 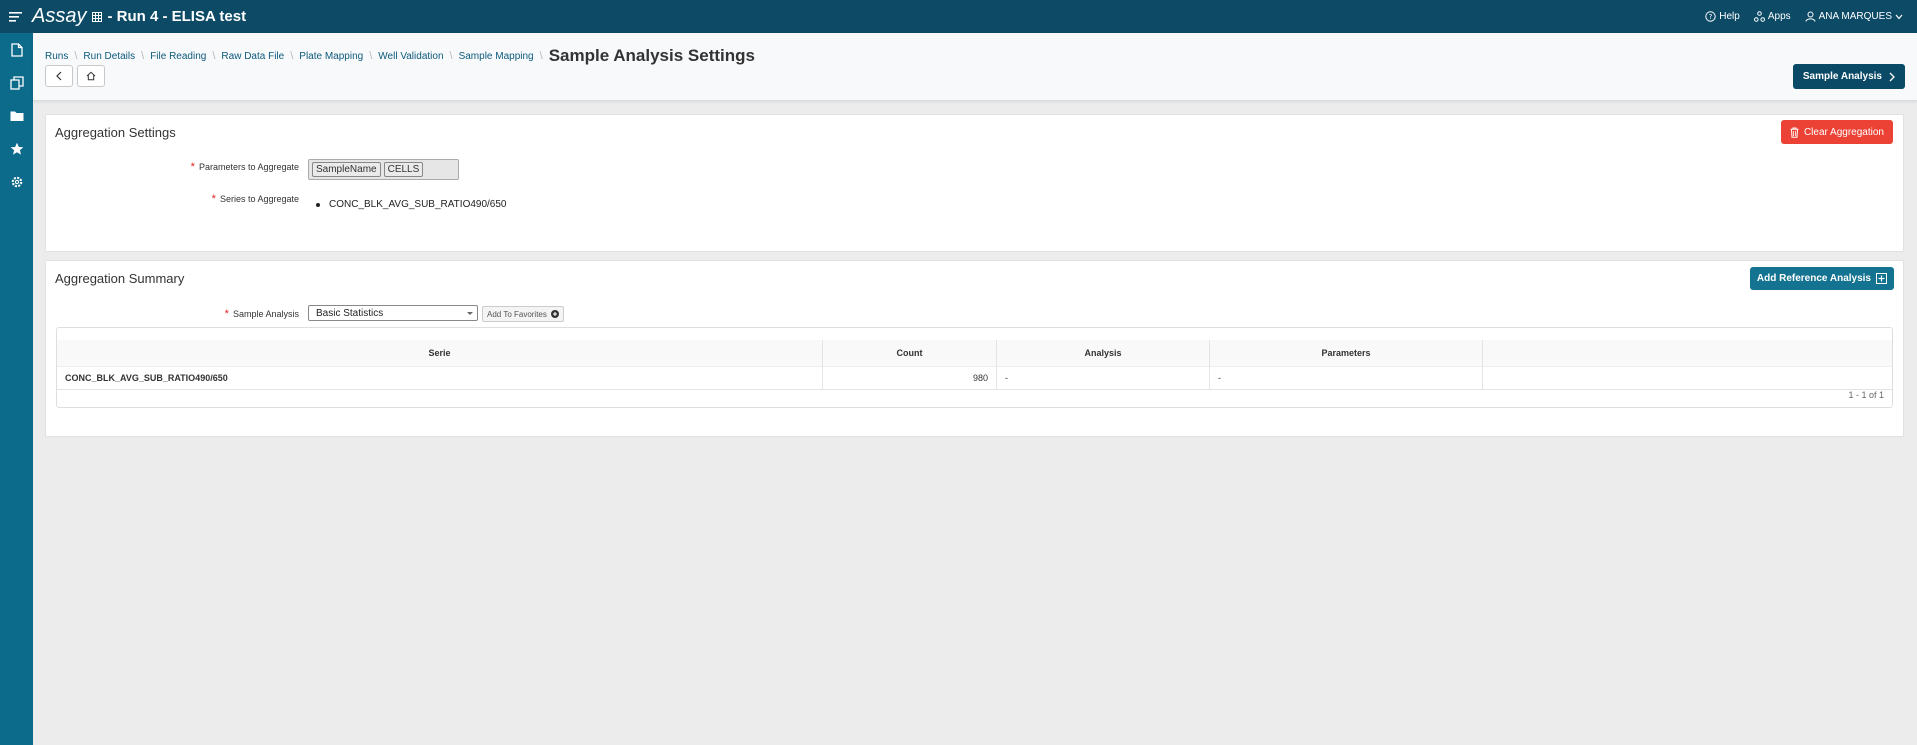 What do you see at coordinates (554, 314) in the screenshot?
I see `plus-circle-icon` at bounding box center [554, 314].